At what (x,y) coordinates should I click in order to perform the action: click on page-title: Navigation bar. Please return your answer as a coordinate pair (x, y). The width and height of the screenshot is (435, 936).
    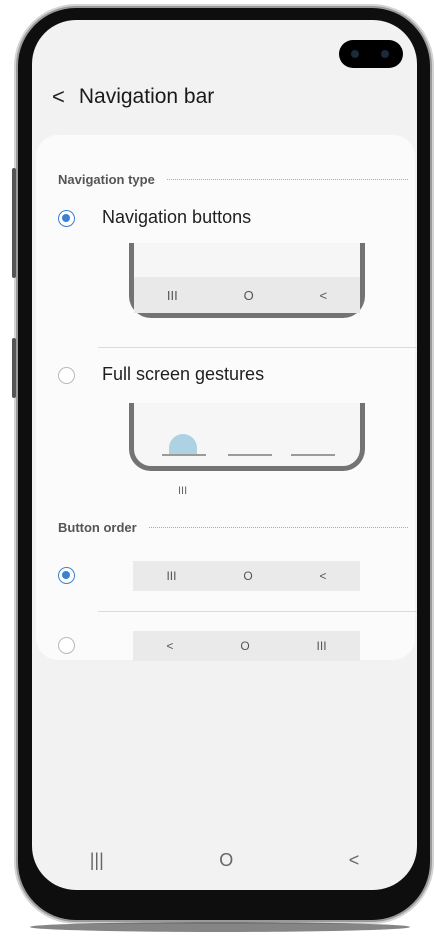
    Looking at the image, I should click on (146, 96).